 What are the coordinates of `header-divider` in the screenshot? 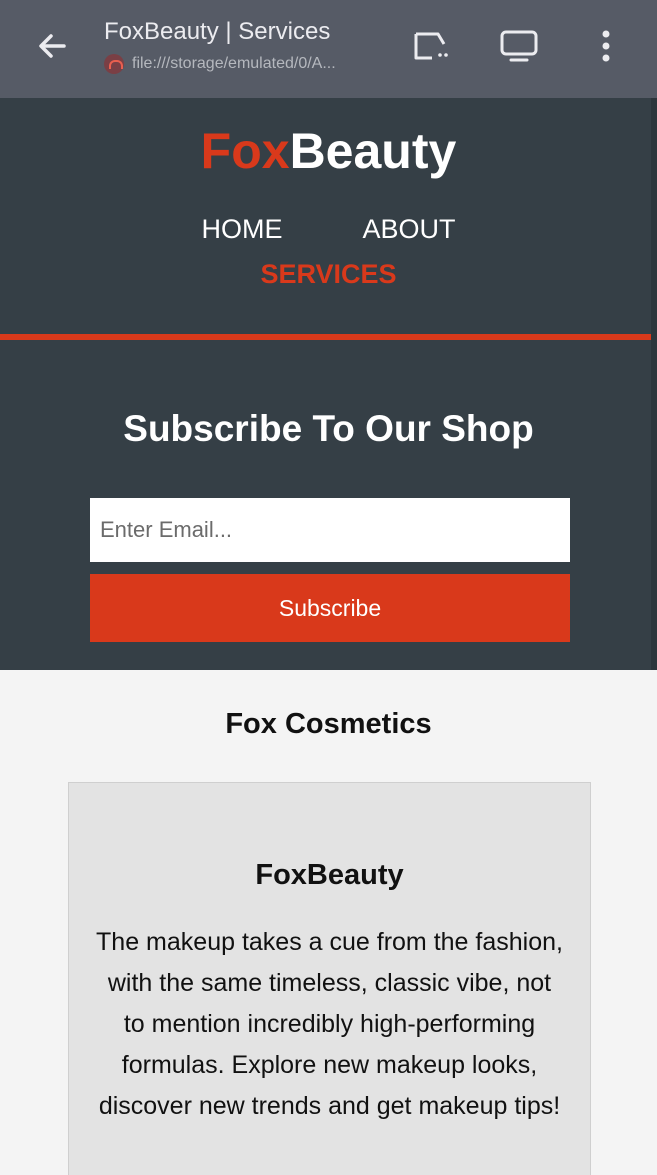 It's located at (328, 337).